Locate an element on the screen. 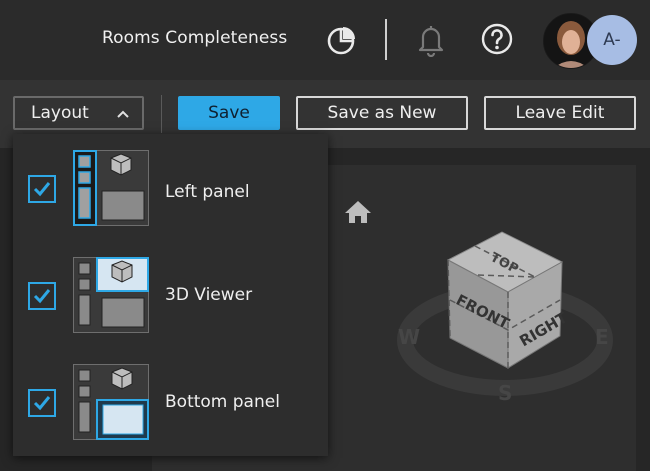  save-as-new-button: Save as New is located at coordinates (382, 113).